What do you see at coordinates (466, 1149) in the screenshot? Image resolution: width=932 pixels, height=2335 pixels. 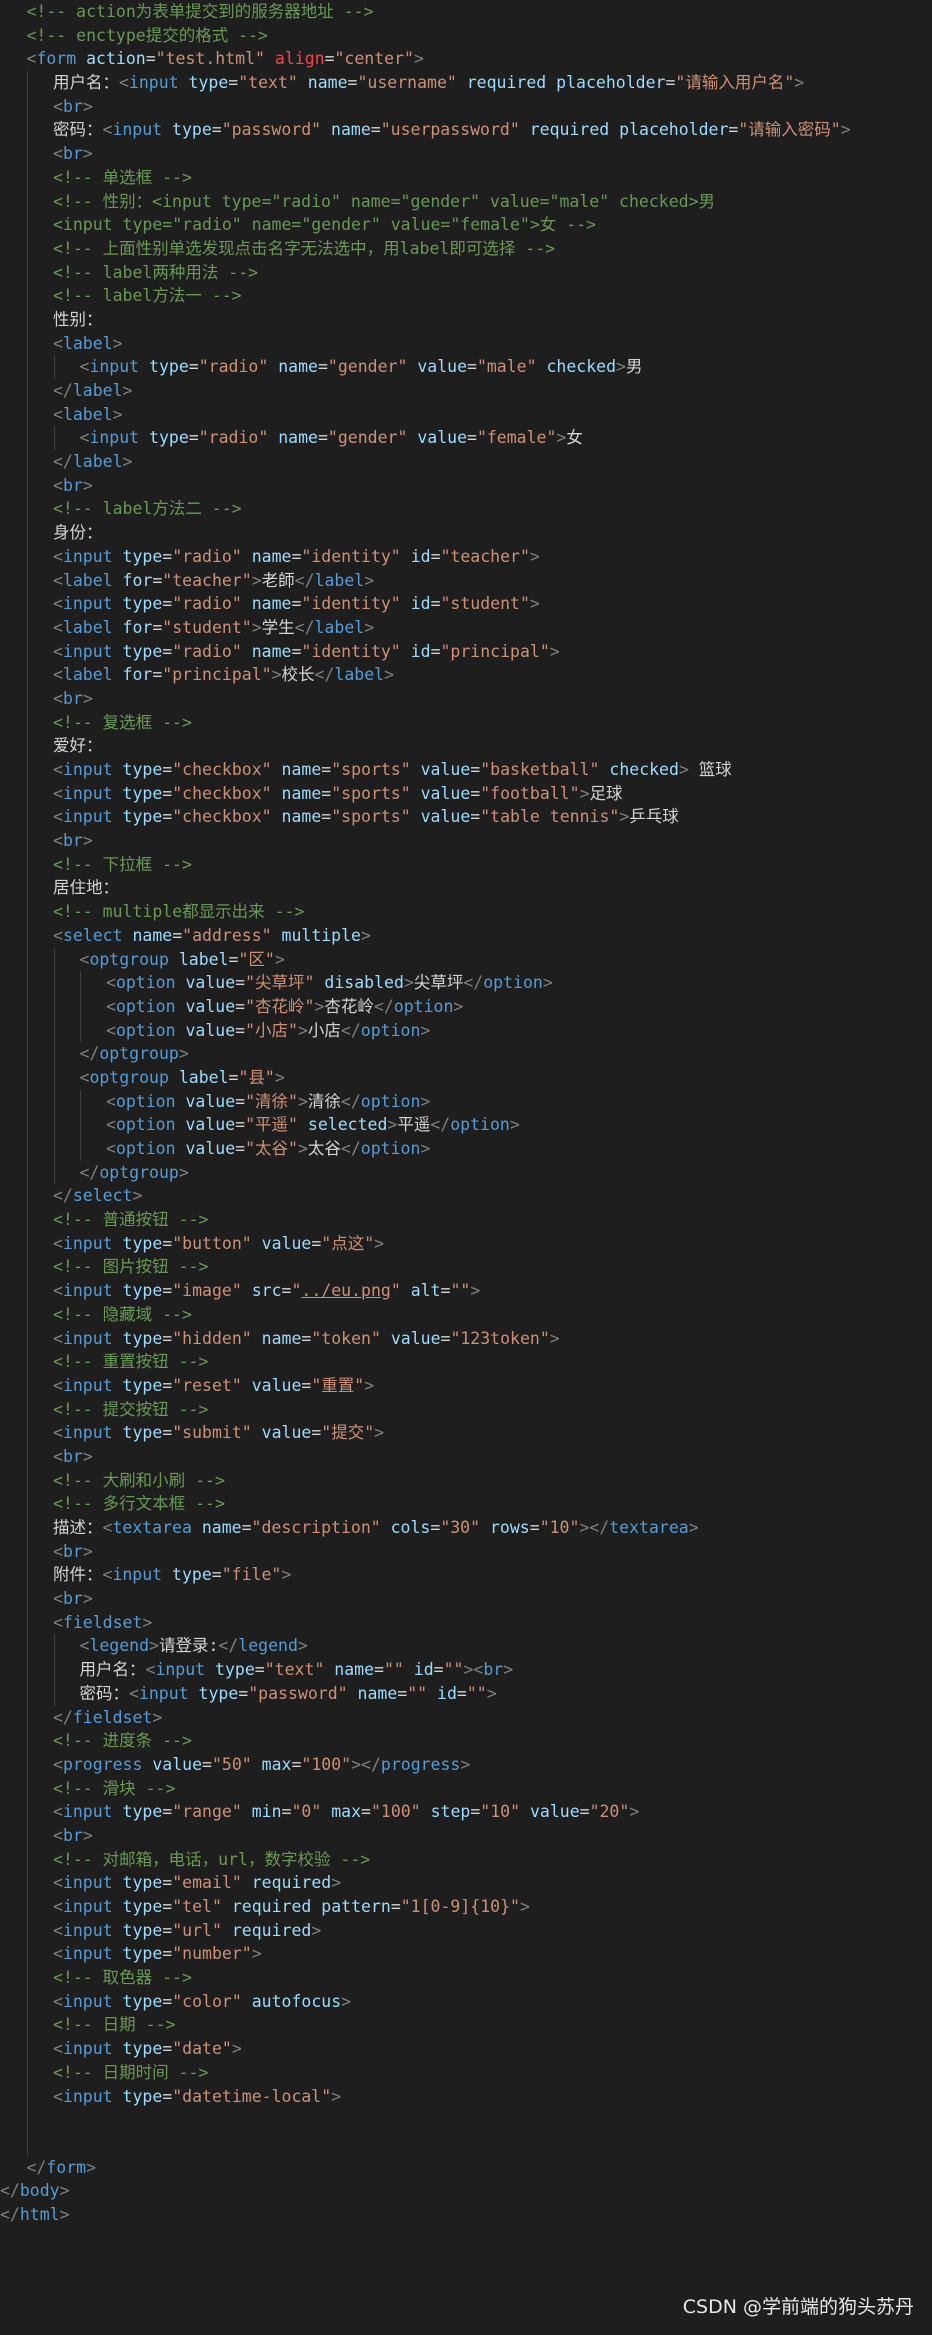 I see `code-line: <option value="太谷">太谷</option>` at bounding box center [466, 1149].